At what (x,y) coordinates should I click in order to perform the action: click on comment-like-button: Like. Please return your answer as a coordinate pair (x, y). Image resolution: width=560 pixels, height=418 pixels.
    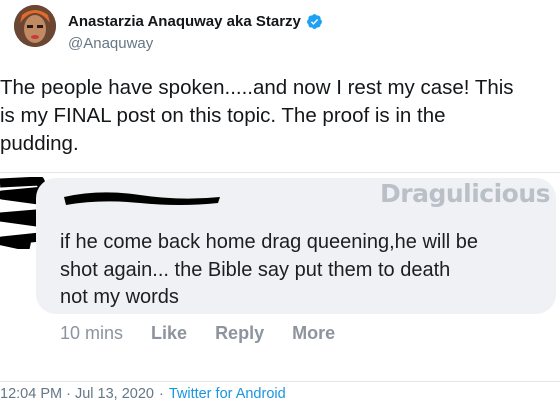
    Looking at the image, I should click on (169, 333).